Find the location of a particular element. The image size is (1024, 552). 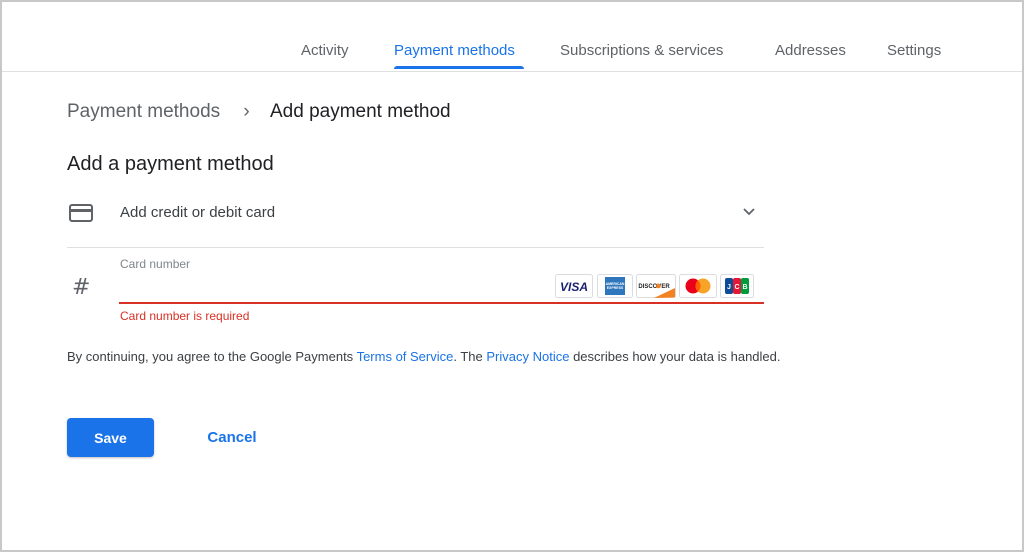

amex-logo: AMERICAN EXPRESS is located at coordinates (615, 286).